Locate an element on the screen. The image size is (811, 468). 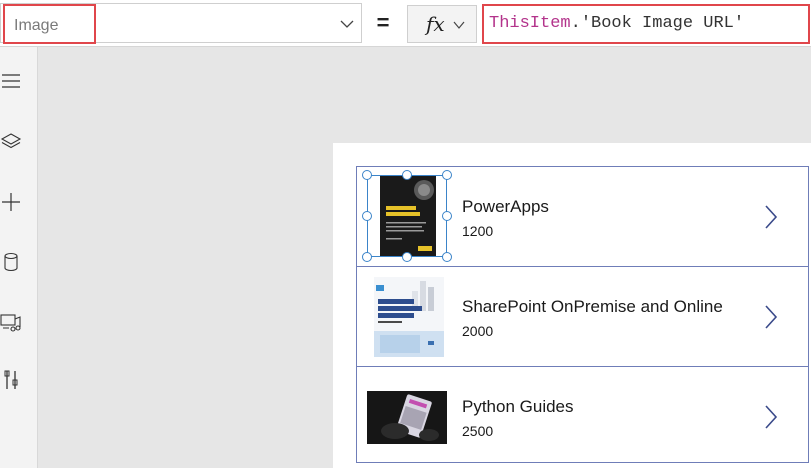
gallery-row: PowerApps 1200 is located at coordinates (582, 217).